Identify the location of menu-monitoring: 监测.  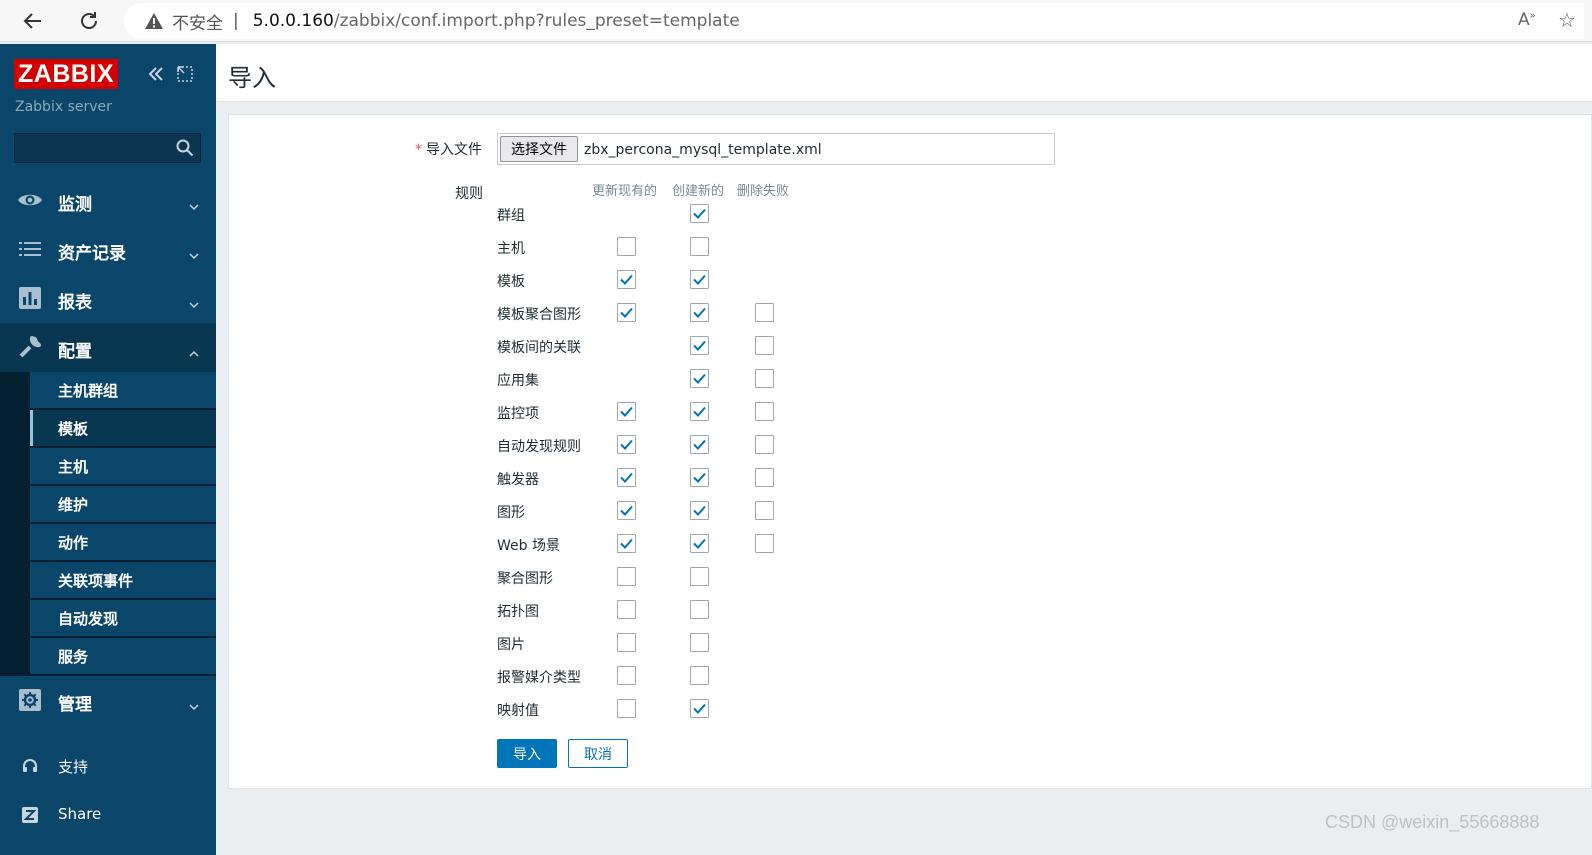
(108, 200).